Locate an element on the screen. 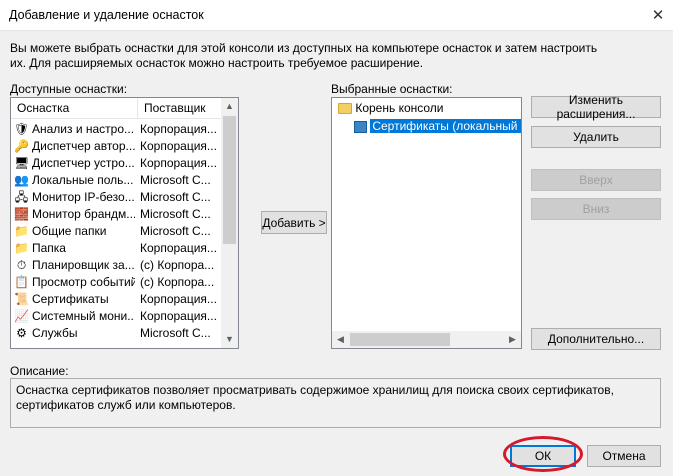 The width and height of the screenshot is (673, 476). scroll-down-icon: ▼ is located at coordinates (229, 339).